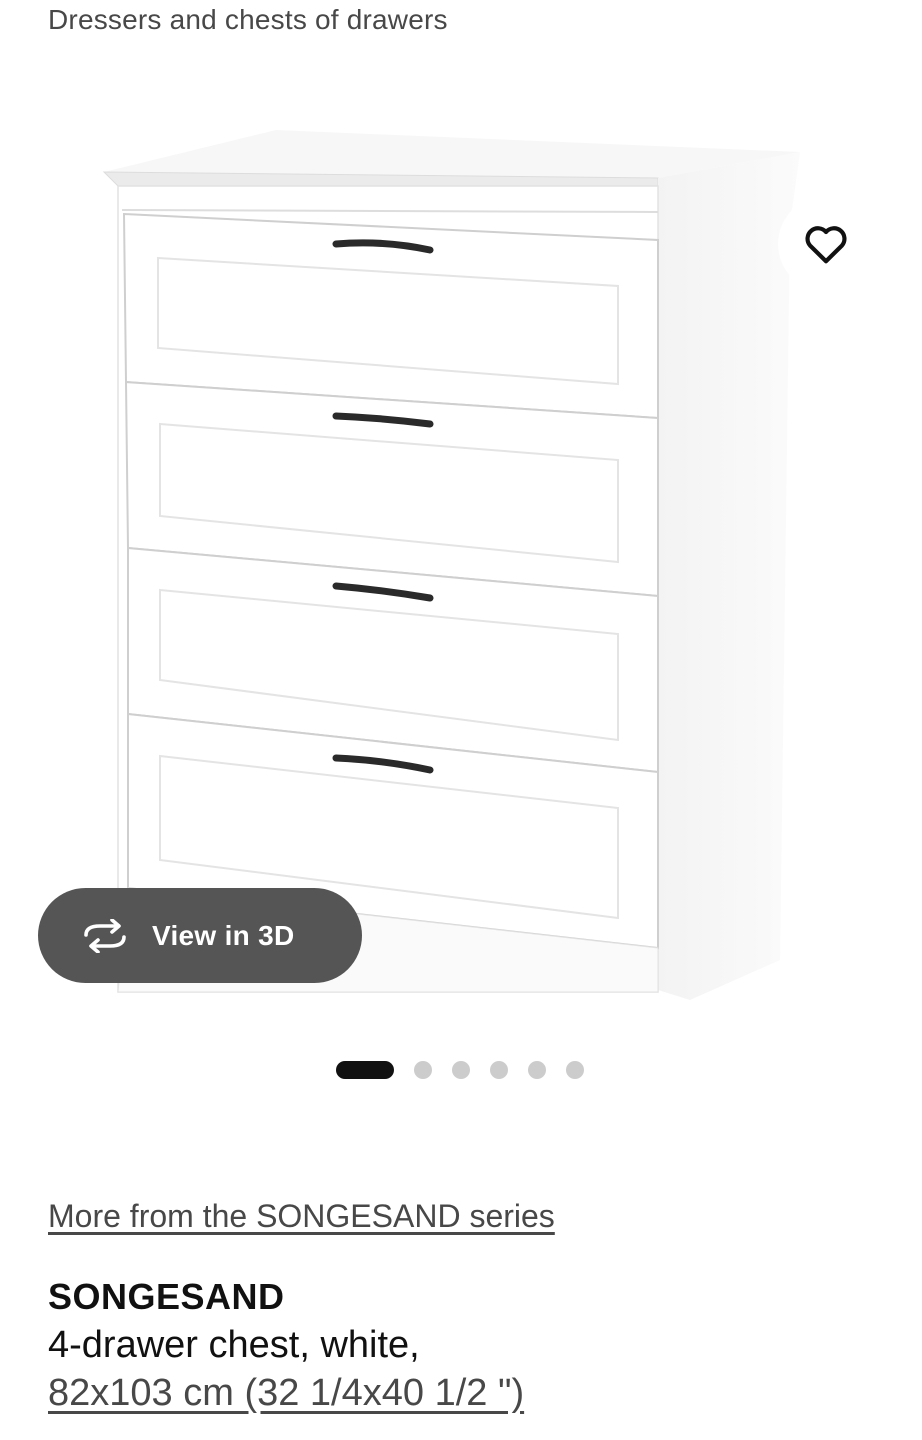  I want to click on image-pagination, so click(470, 1070).